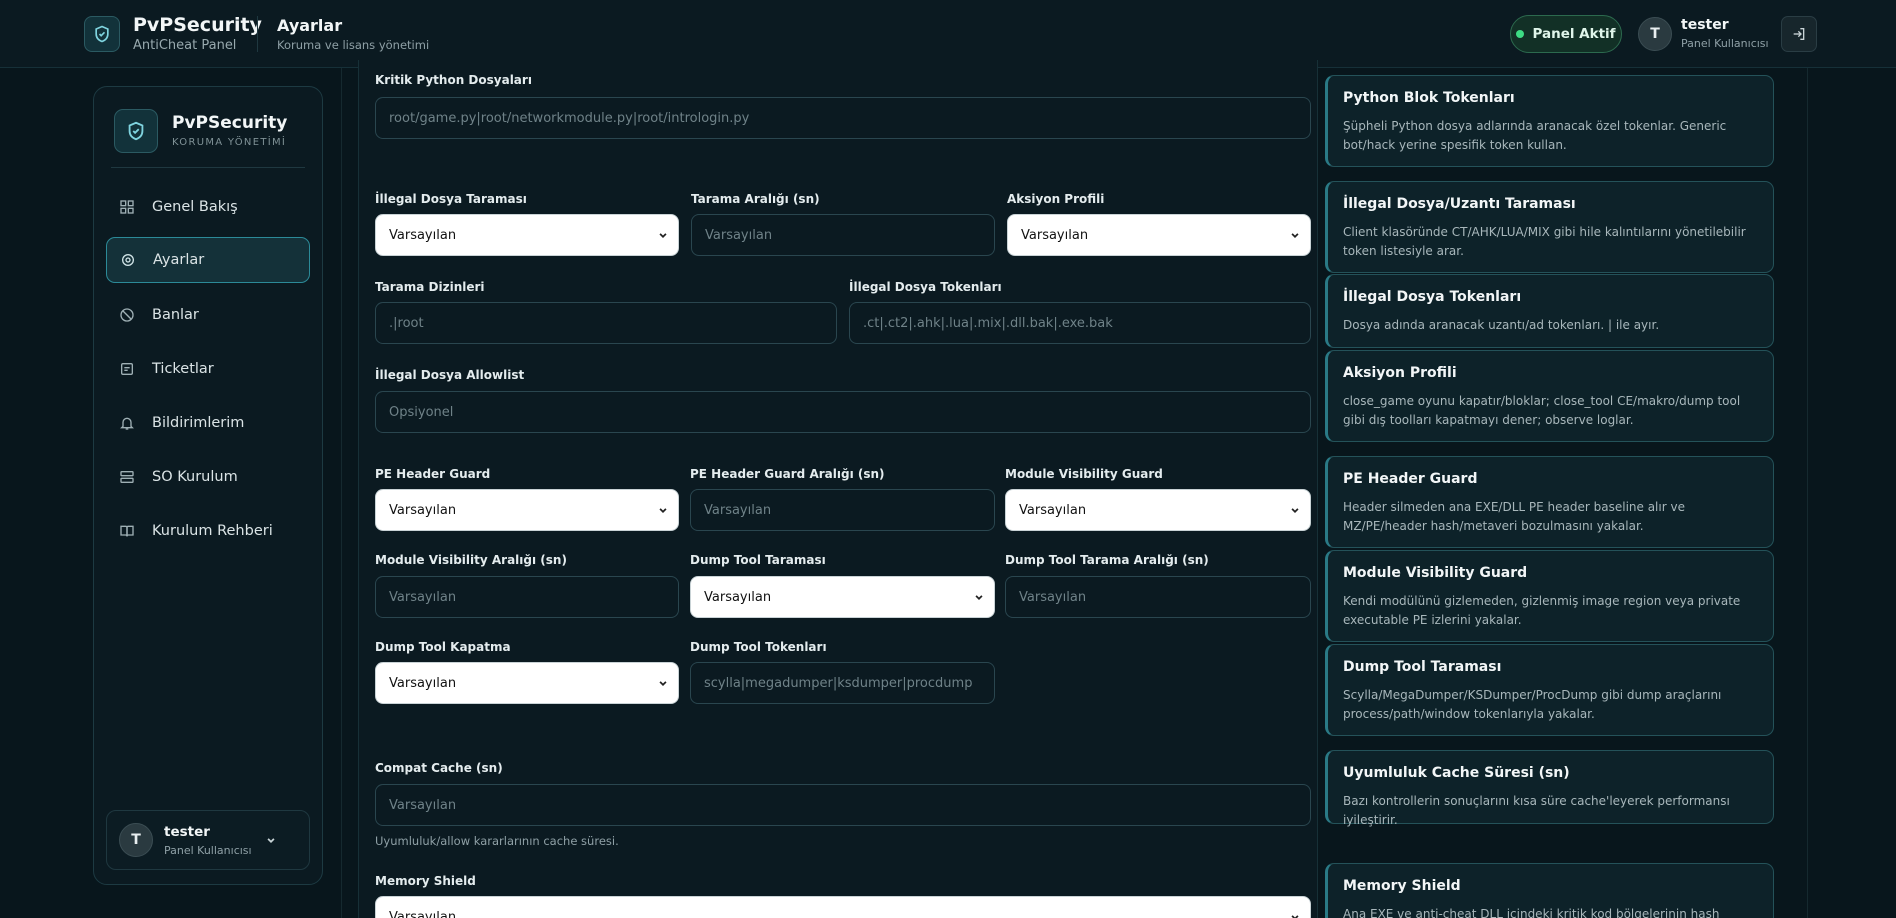 This screenshot has height=918, width=1896. What do you see at coordinates (1574, 34) in the screenshot?
I see `status-label: Panel Aktif` at bounding box center [1574, 34].